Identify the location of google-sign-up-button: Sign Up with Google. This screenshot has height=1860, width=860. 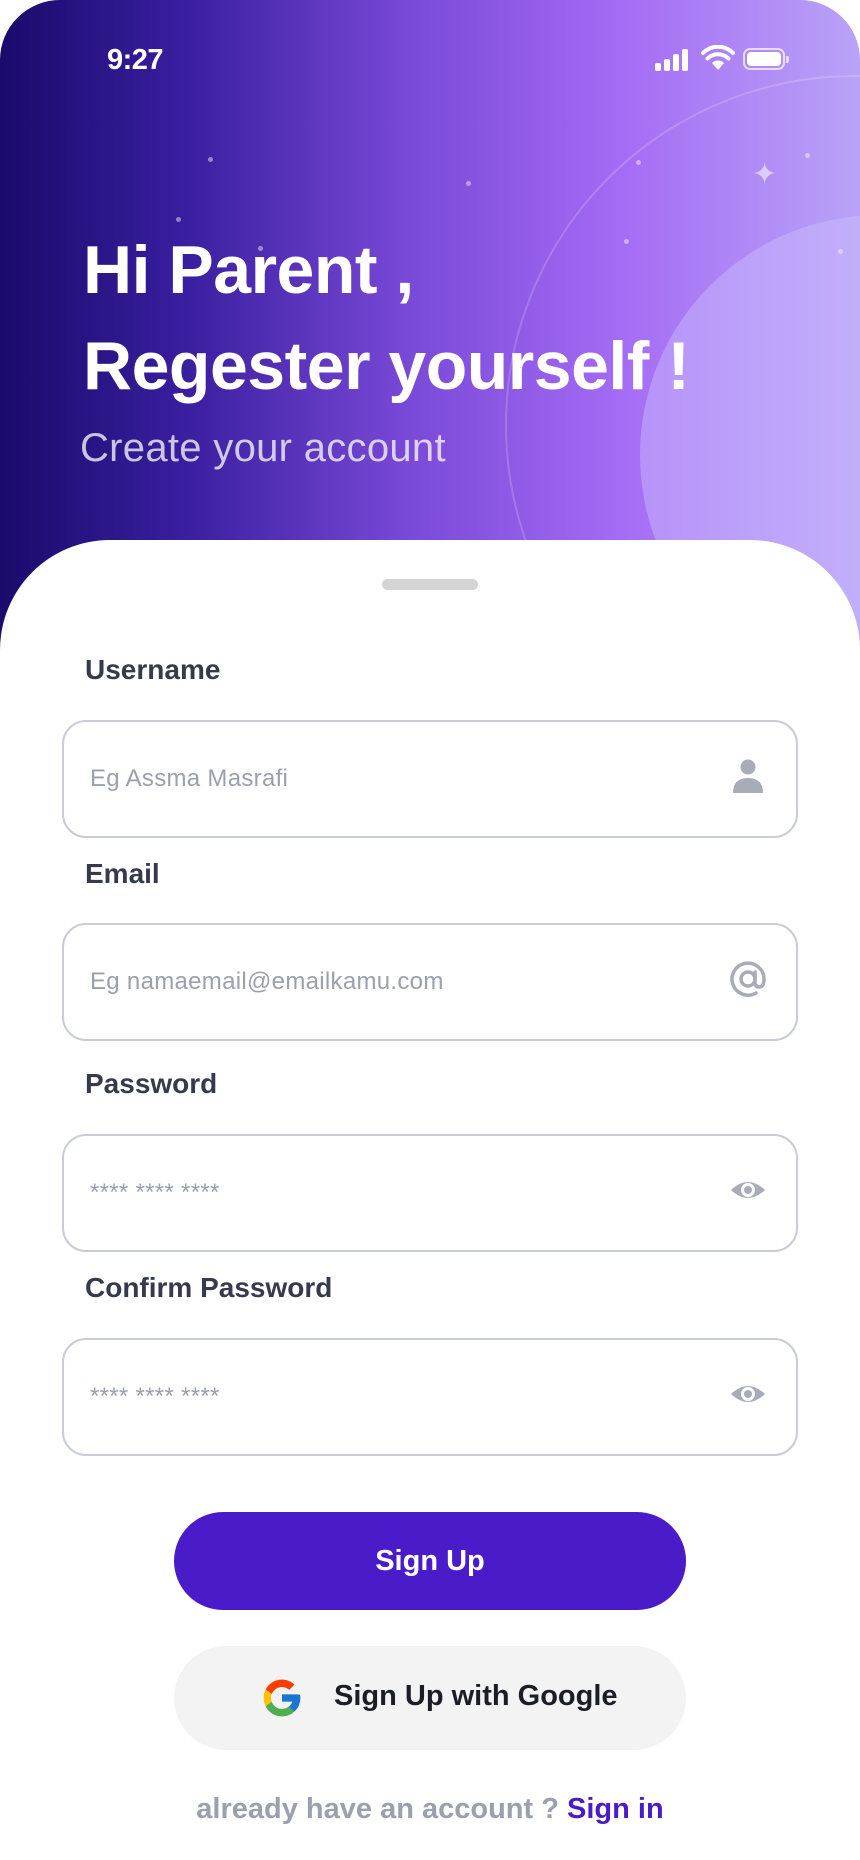
(430, 1698).